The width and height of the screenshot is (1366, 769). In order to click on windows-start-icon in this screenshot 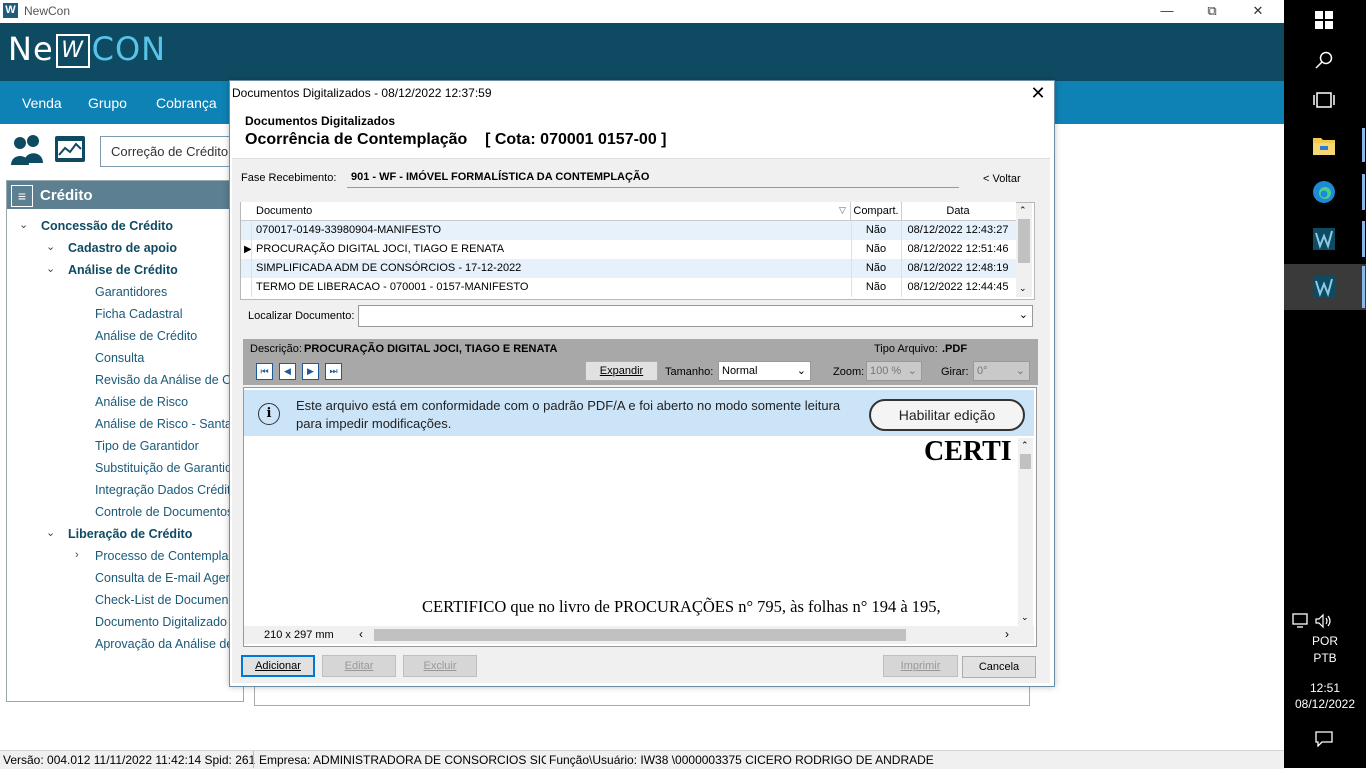, I will do `click(1324, 20)`.